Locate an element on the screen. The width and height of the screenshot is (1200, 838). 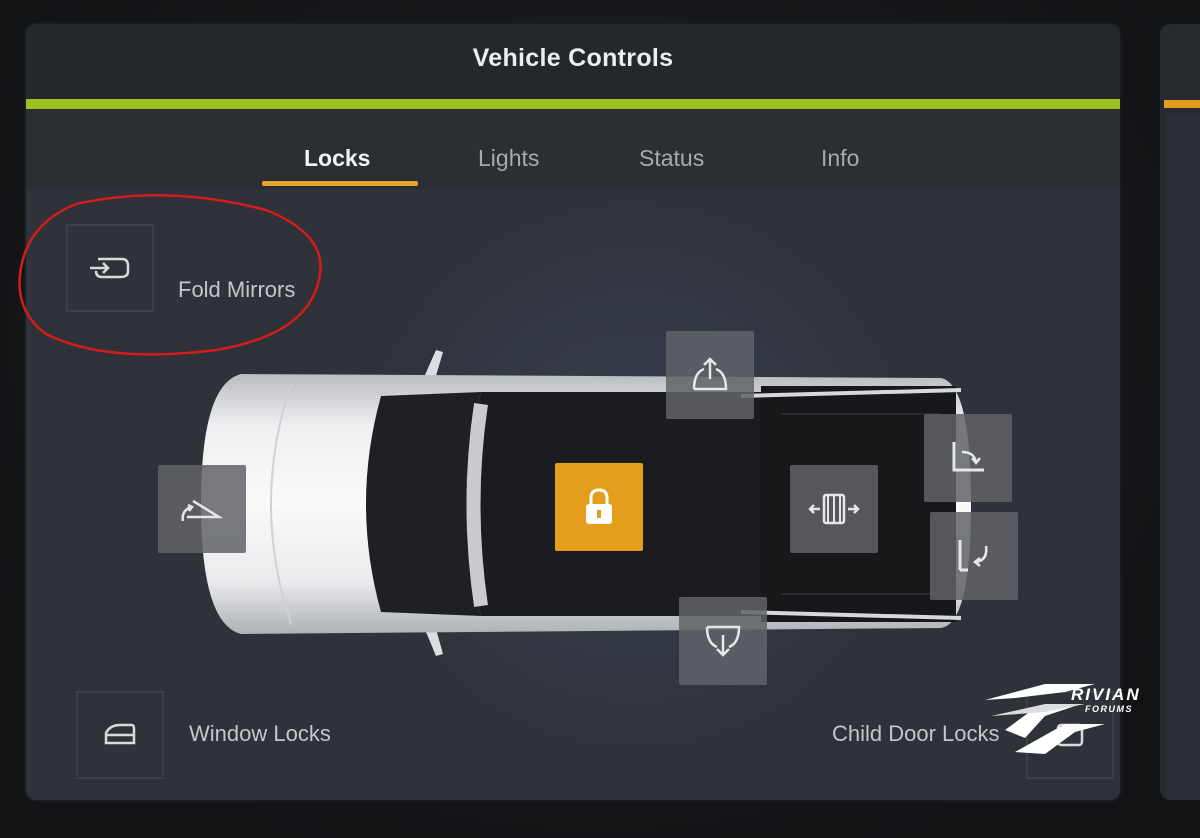
mirror-fold-icon is located at coordinates (110, 268).